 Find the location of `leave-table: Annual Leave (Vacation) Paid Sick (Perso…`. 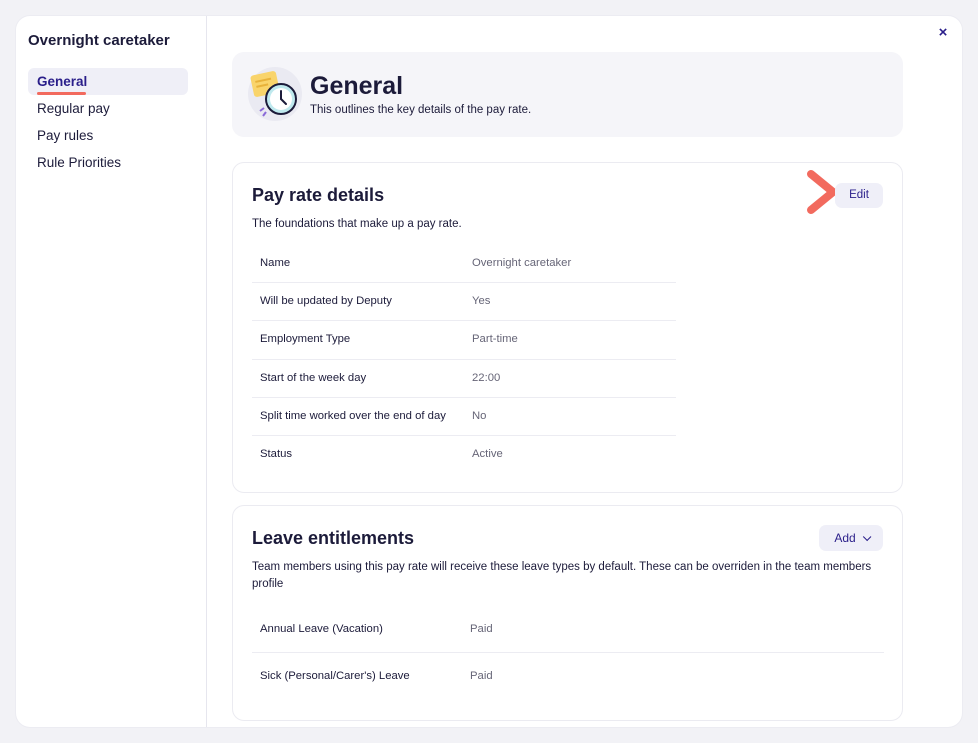

leave-table: Annual Leave (Vacation) Paid Sick (Perso… is located at coordinates (568, 653).